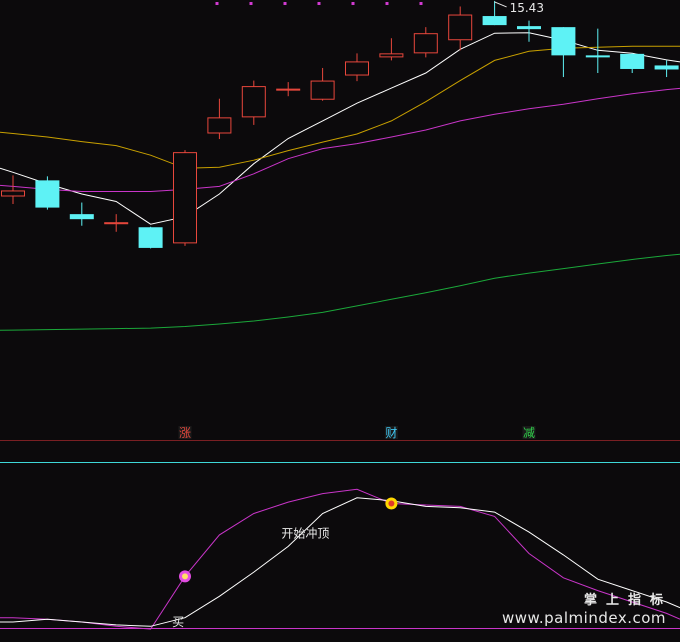  I want to click on signal-marker-label: 涨, so click(185, 432).